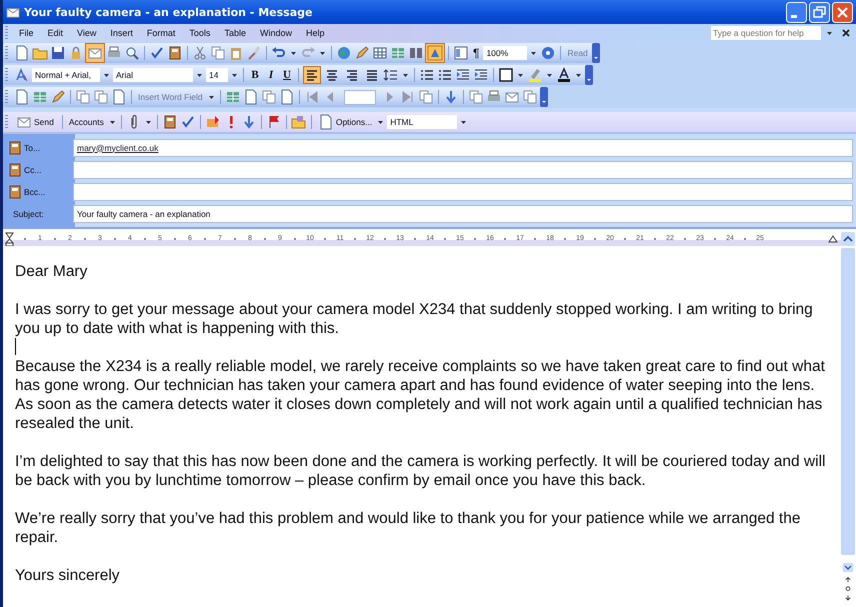 The height and width of the screenshot is (607, 856). Describe the element at coordinates (236, 53) in the screenshot. I see `clipboard-icon` at that location.